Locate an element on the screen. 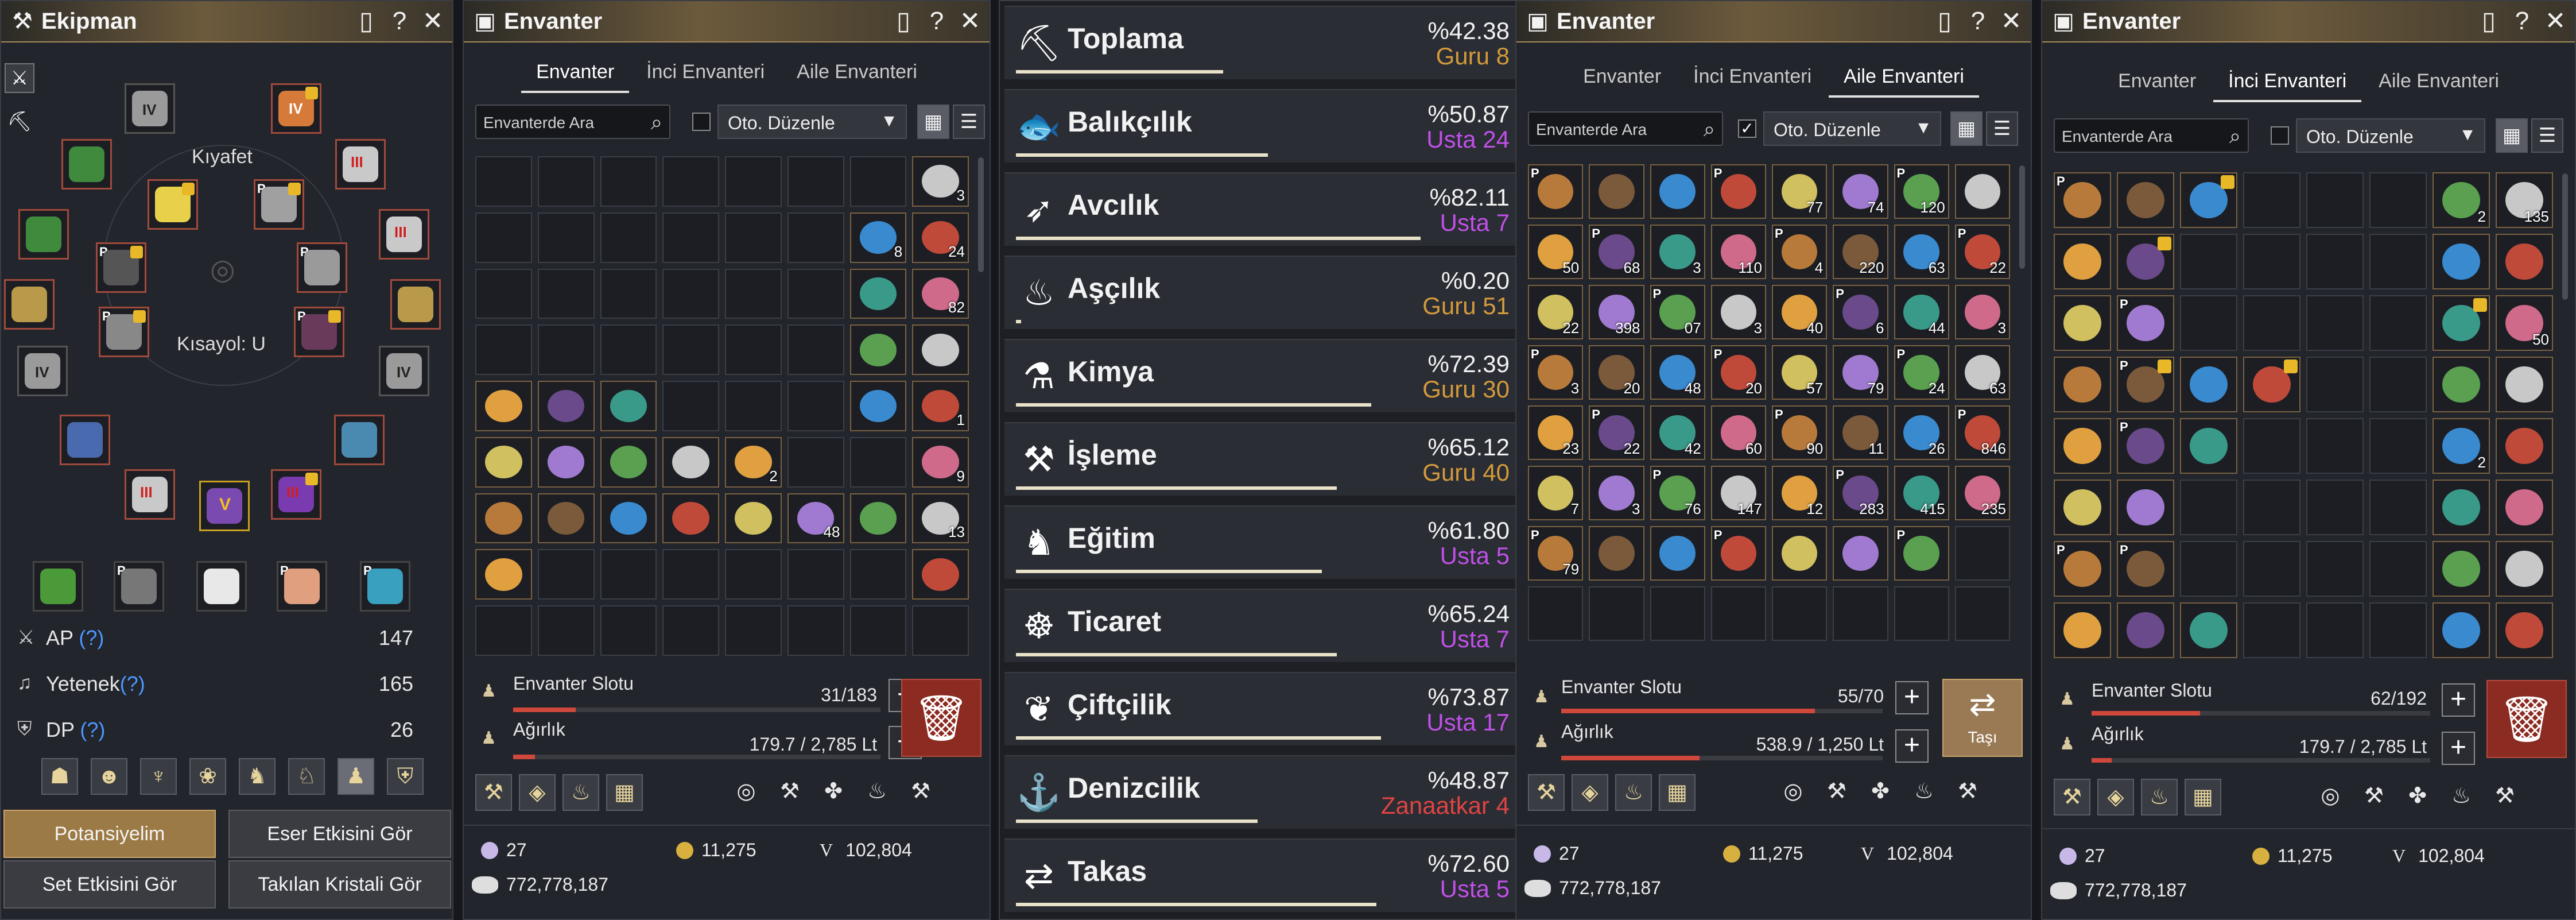  stat-dp-help: (?) is located at coordinates (92, 729).